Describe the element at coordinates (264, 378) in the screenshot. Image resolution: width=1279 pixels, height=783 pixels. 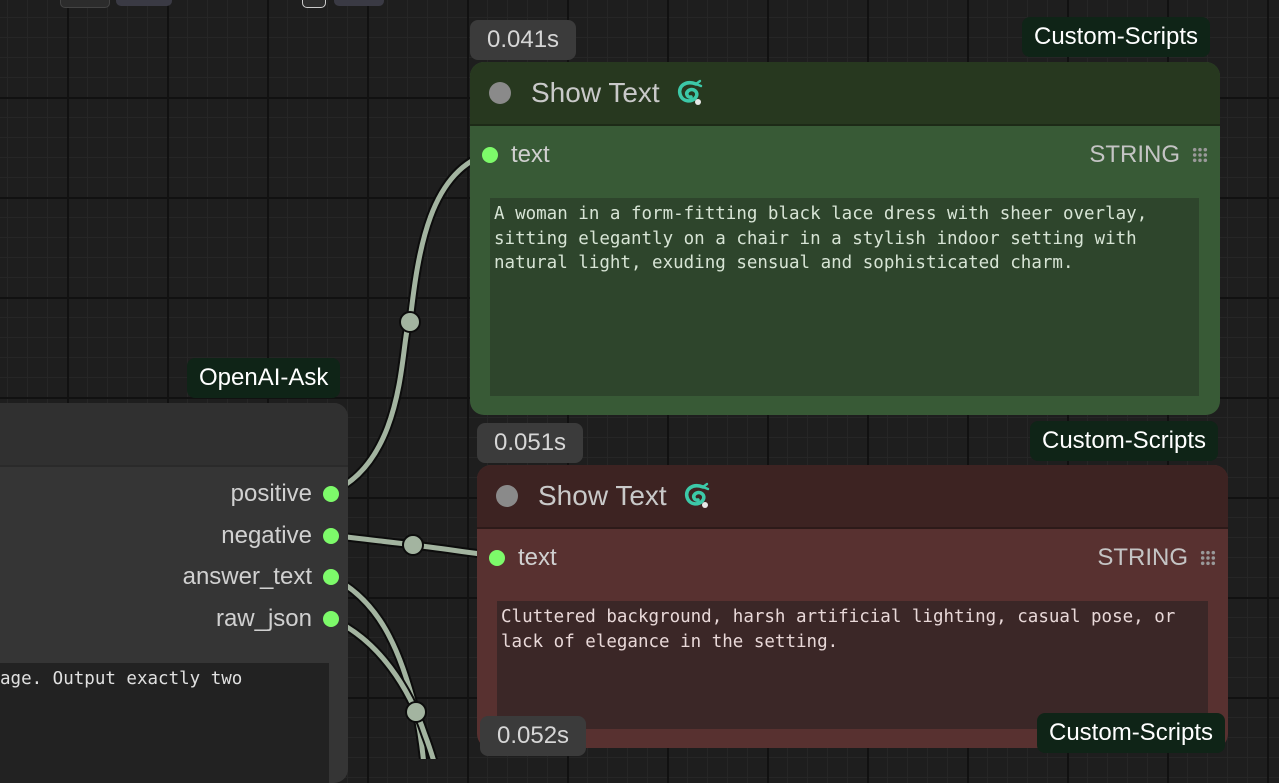
I see `node-source-badge: OpenAI-Ask` at that location.